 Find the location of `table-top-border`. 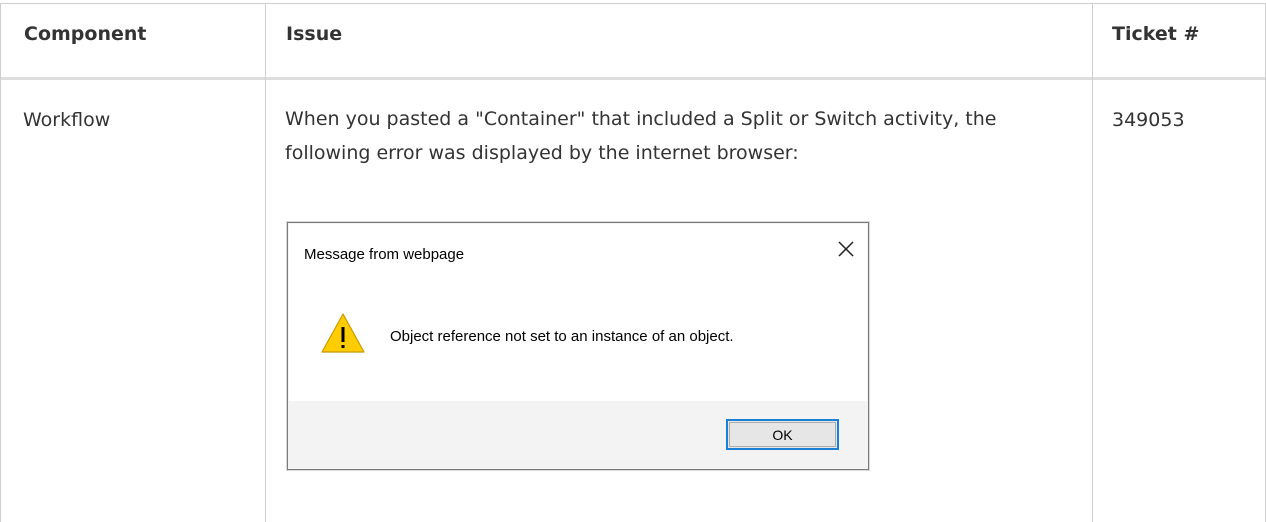

table-top-border is located at coordinates (633, 3).